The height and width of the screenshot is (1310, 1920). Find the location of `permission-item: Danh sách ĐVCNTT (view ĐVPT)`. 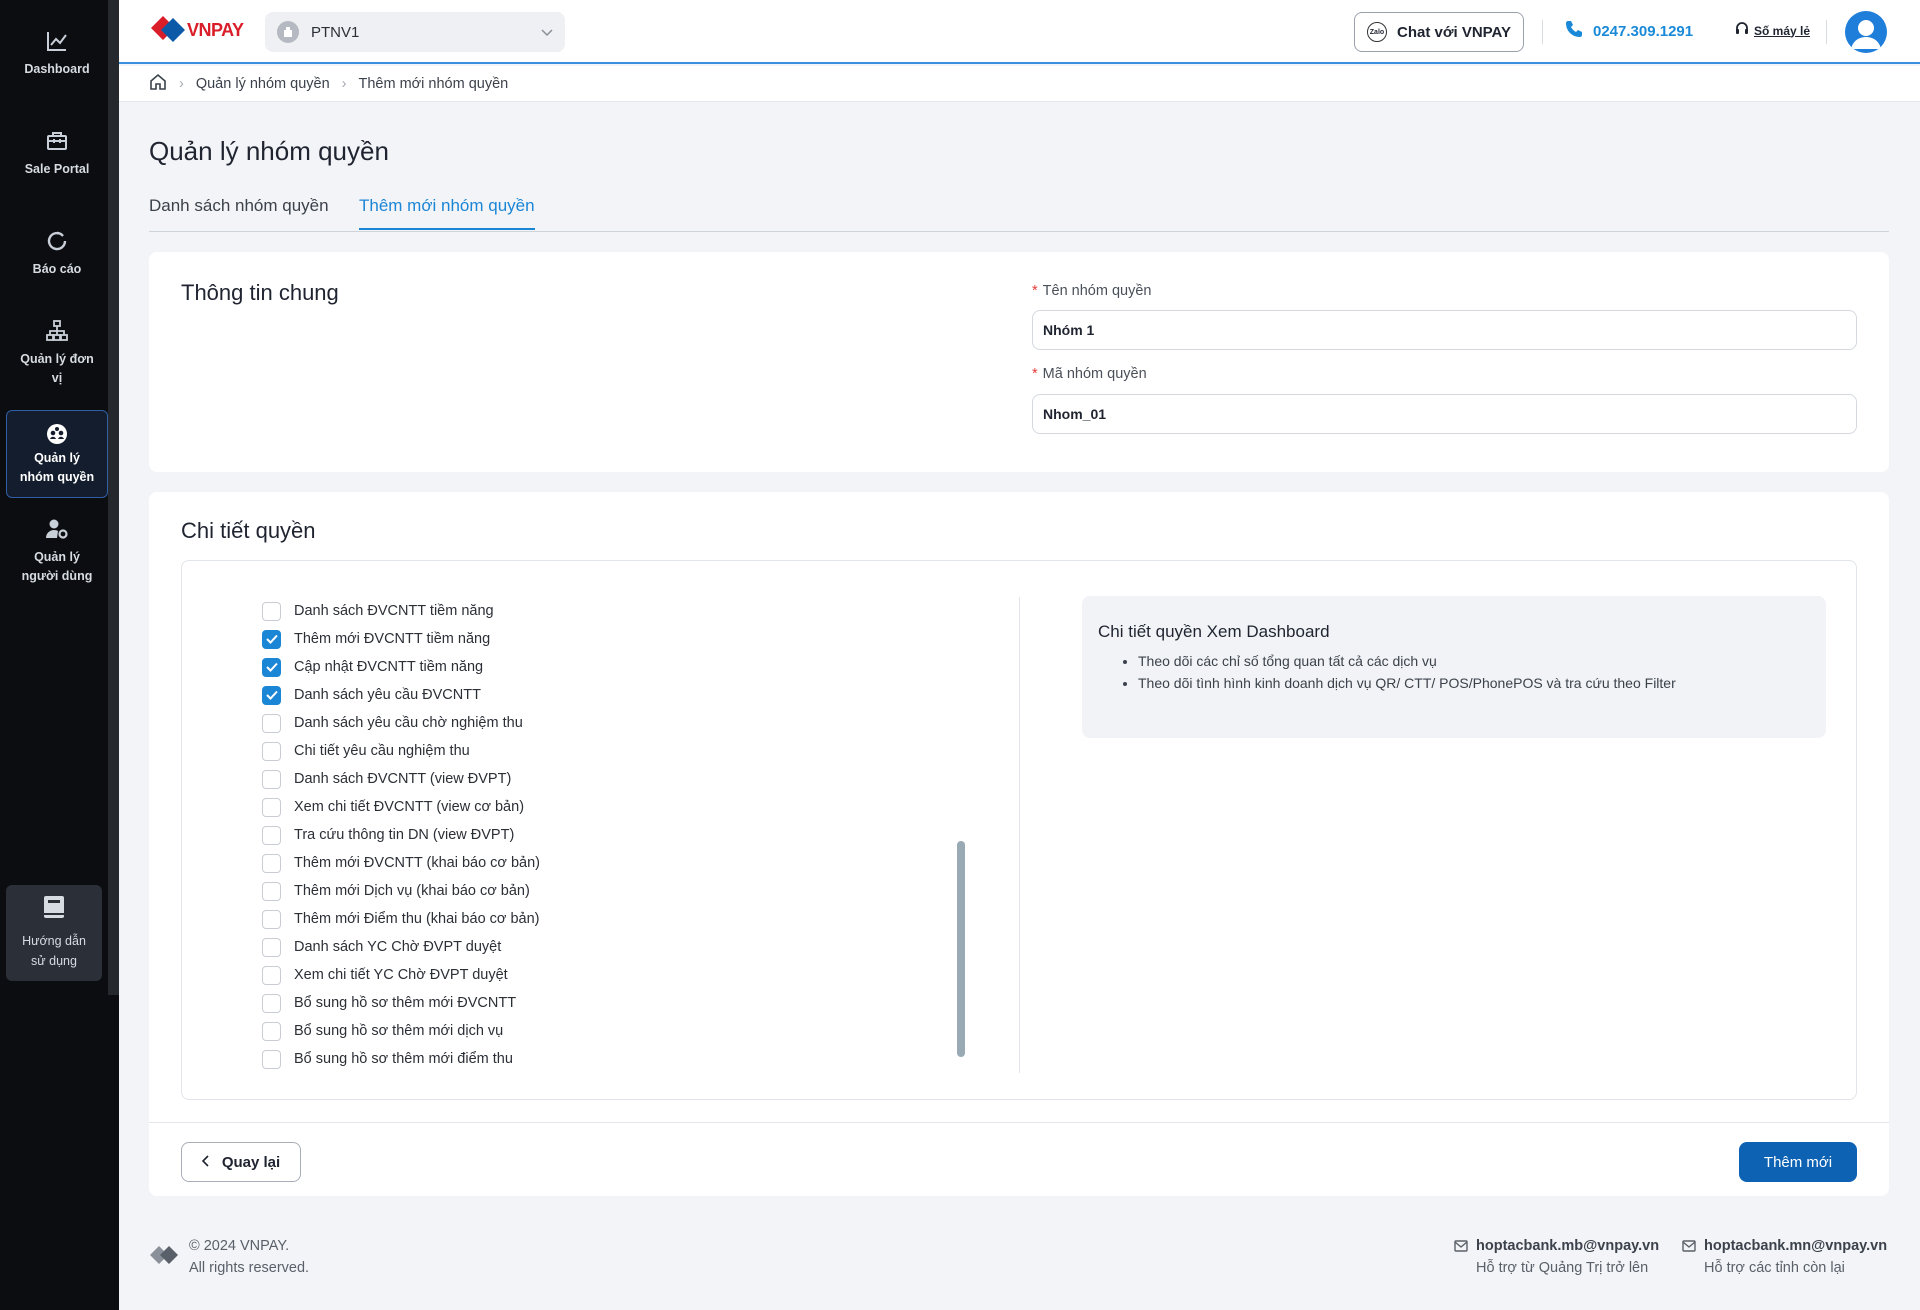

permission-item: Danh sách ĐVCNTT (view ĐVPT) is located at coordinates (401, 779).